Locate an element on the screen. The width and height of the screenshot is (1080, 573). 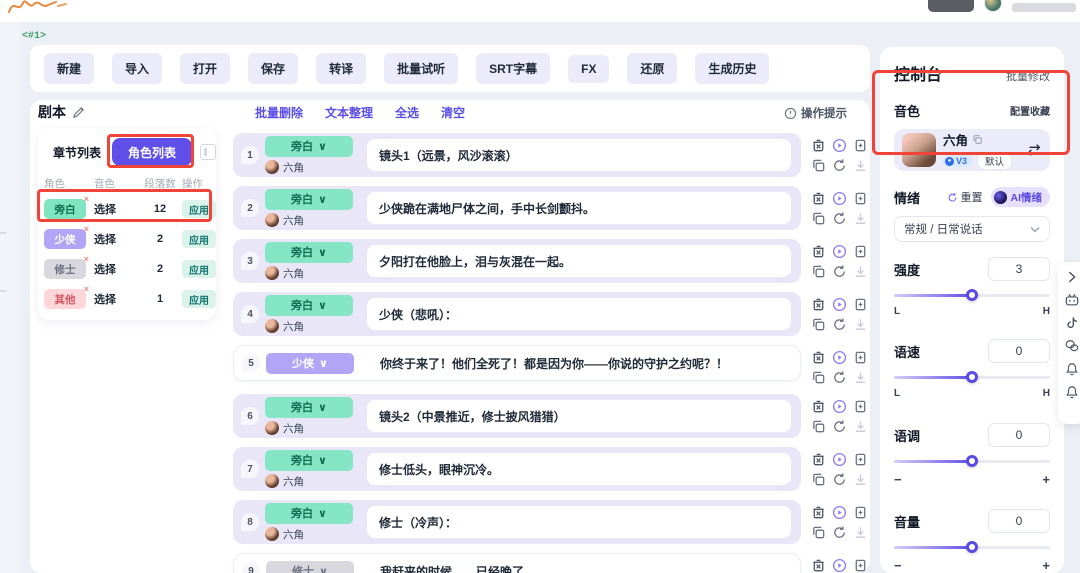
segment-bubble: 8 旁白 ∨ 六角 修士（冷声）： is located at coordinates (517, 522).